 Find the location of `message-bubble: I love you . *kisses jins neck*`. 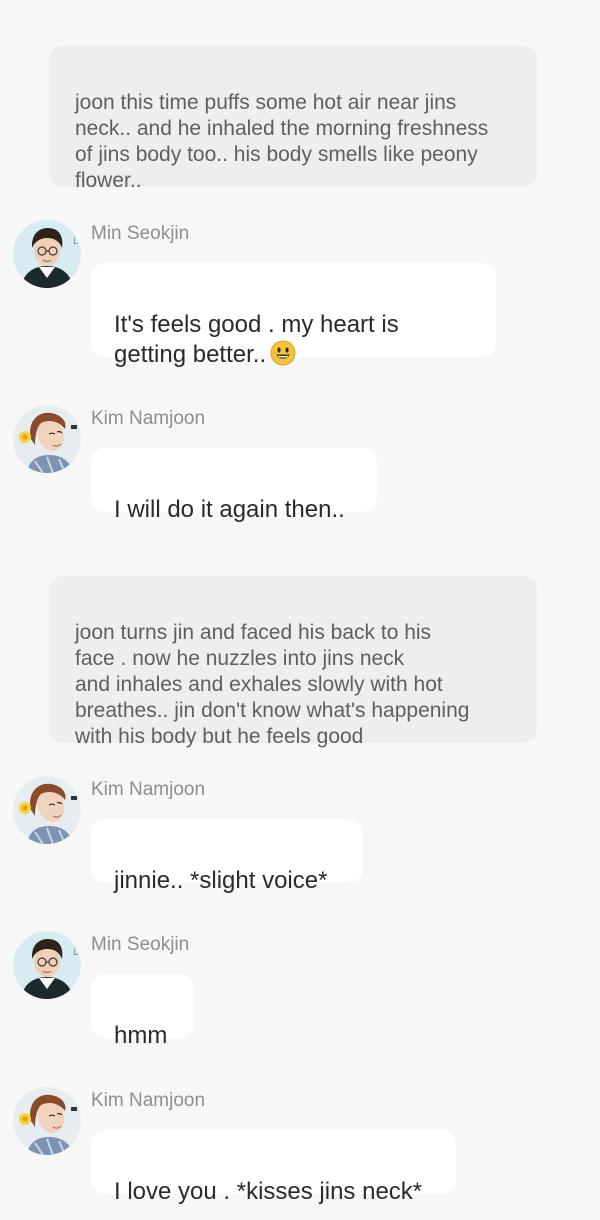

message-bubble: I love you . *kisses jins neck* is located at coordinates (273, 1167).